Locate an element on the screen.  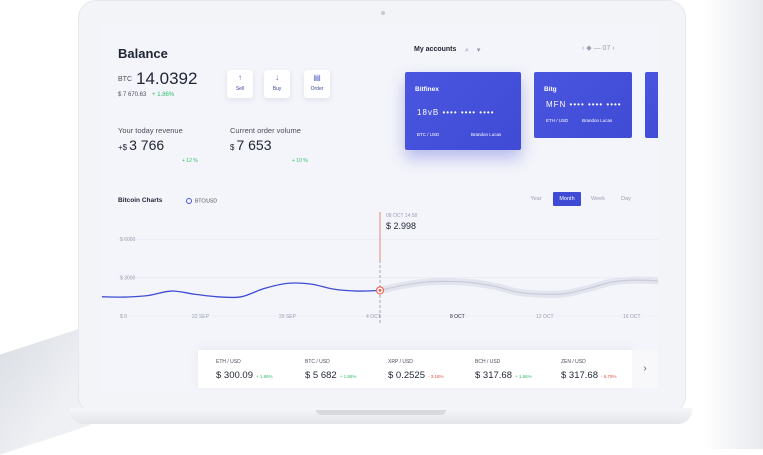
ticker-item: ZEN / USD $ 317.68- 6.79% is located at coordinates (589, 371).